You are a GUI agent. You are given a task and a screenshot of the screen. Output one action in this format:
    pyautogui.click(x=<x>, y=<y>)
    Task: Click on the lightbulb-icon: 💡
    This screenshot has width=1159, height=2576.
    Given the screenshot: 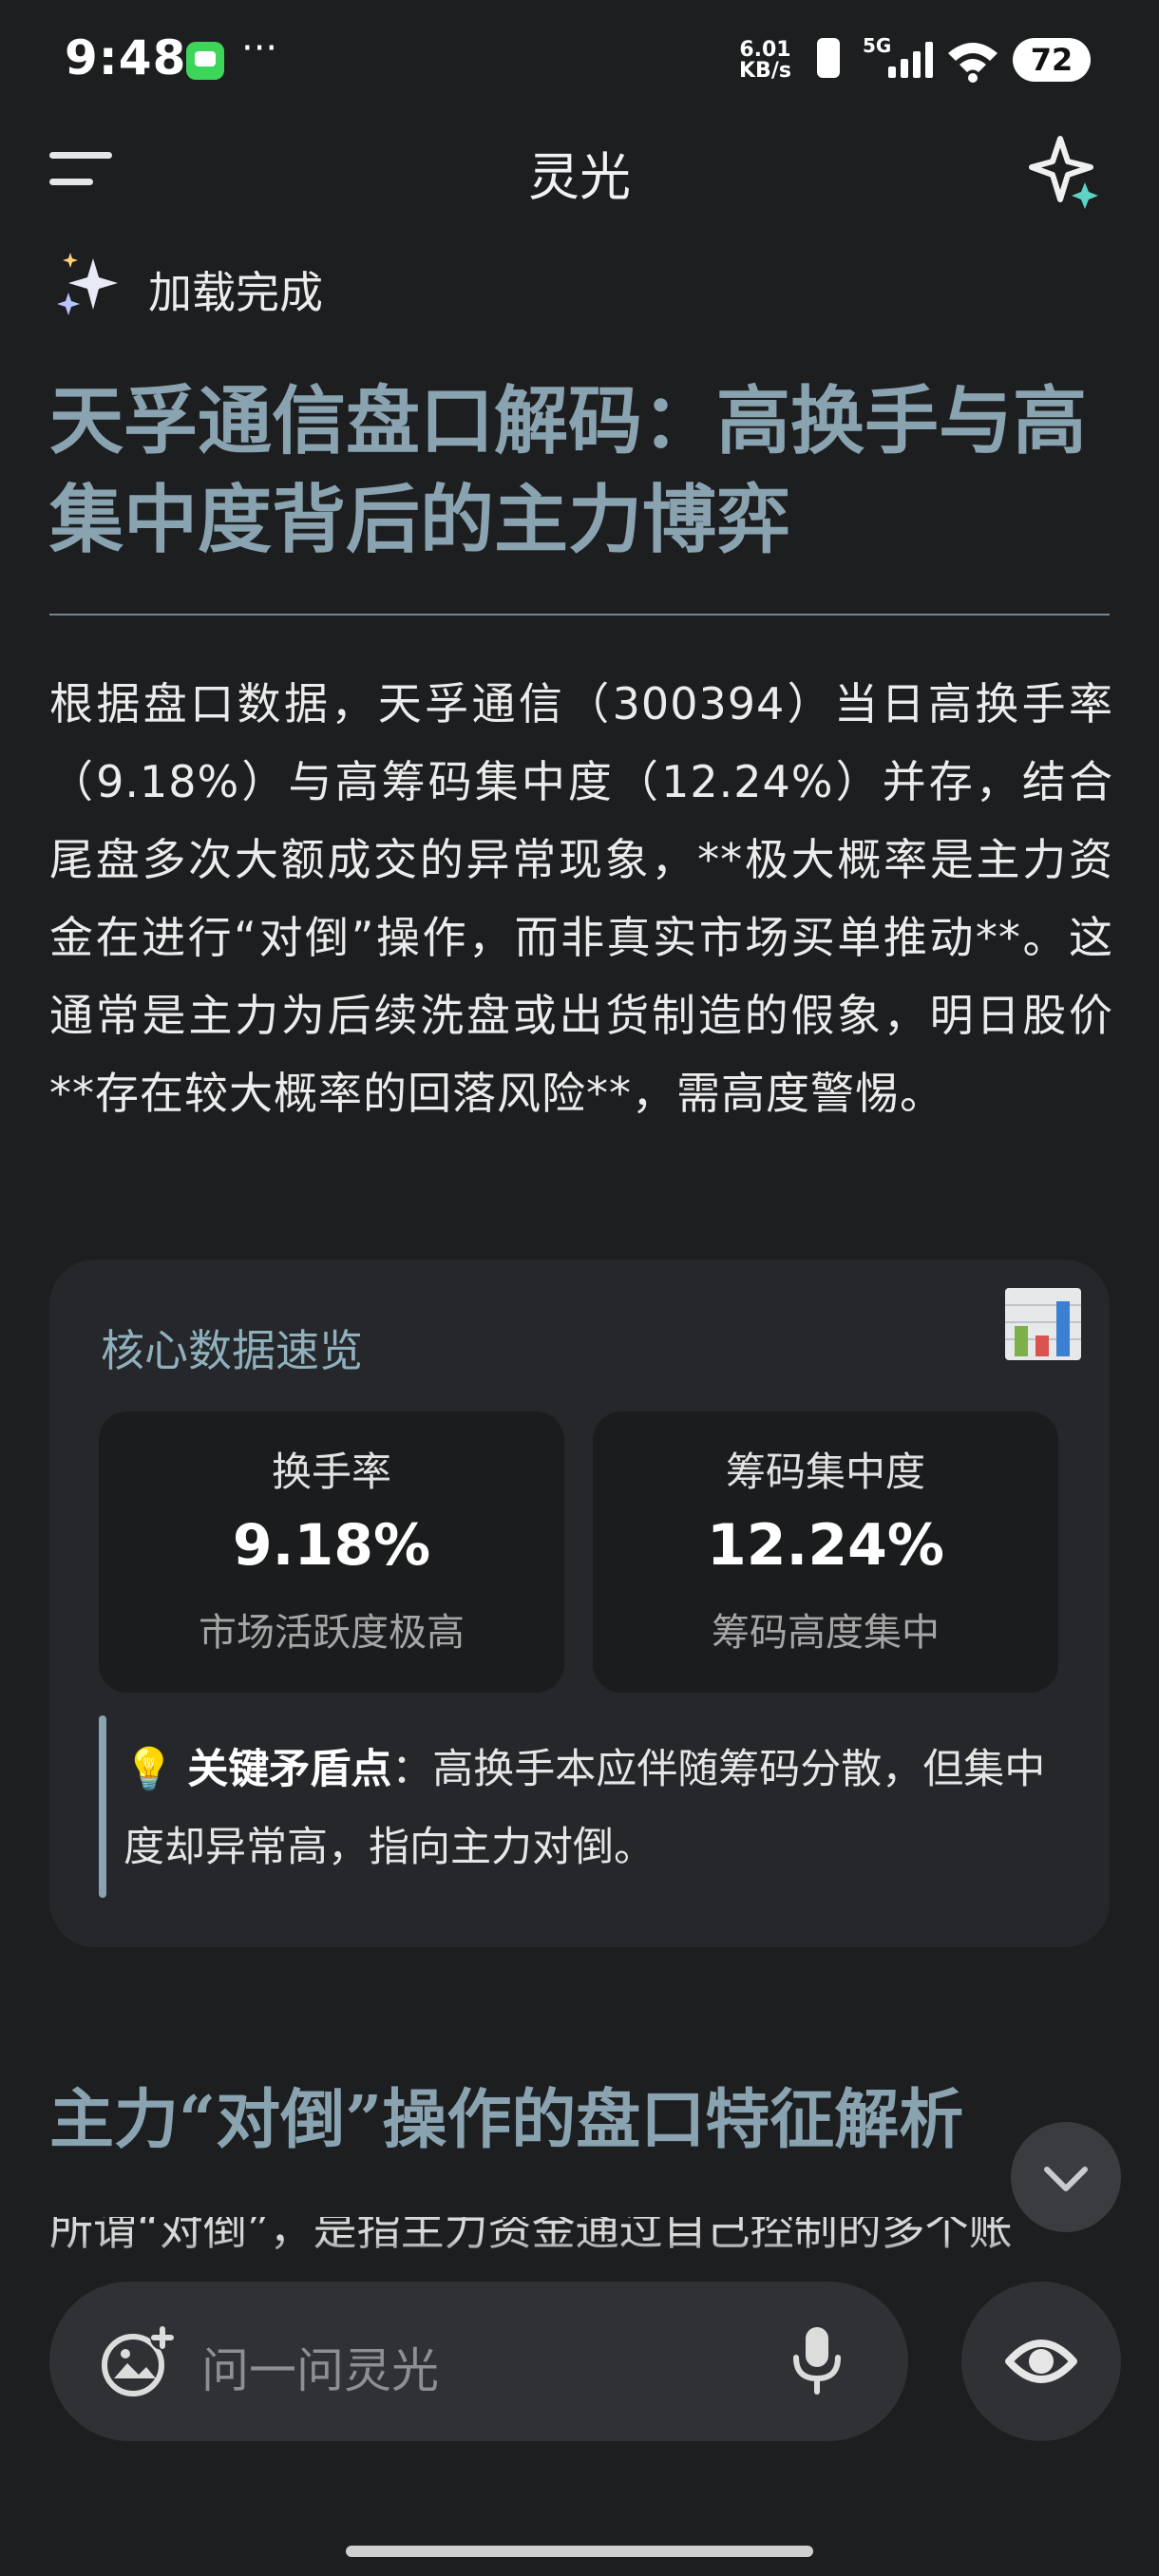 What is the action you would take?
    pyautogui.click(x=149, y=1769)
    